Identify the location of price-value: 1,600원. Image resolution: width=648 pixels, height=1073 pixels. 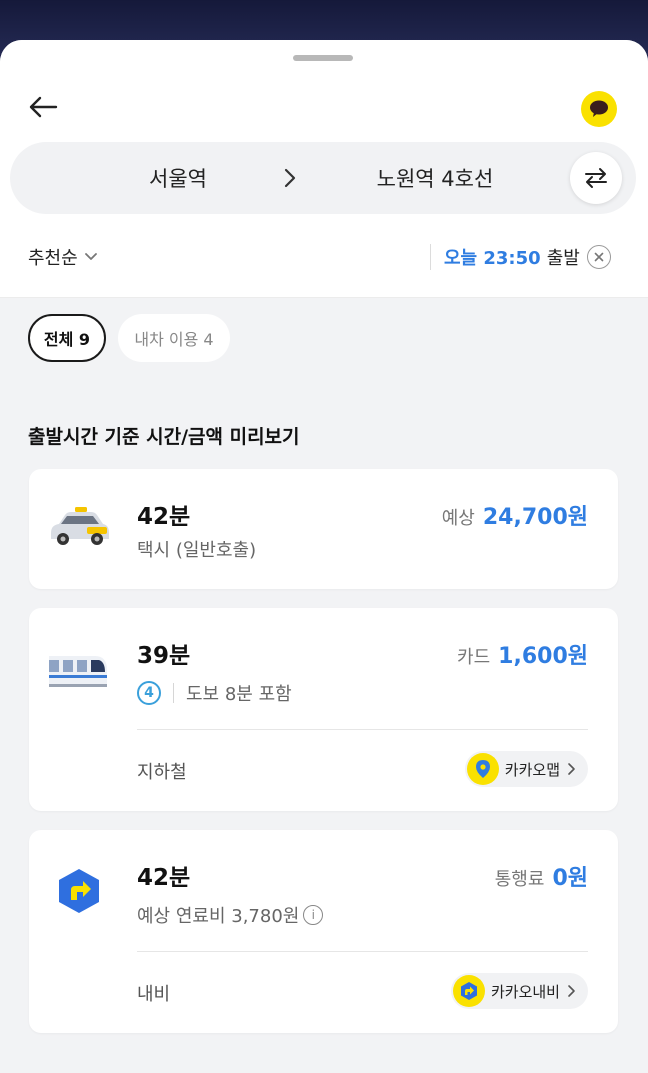
(543, 656).